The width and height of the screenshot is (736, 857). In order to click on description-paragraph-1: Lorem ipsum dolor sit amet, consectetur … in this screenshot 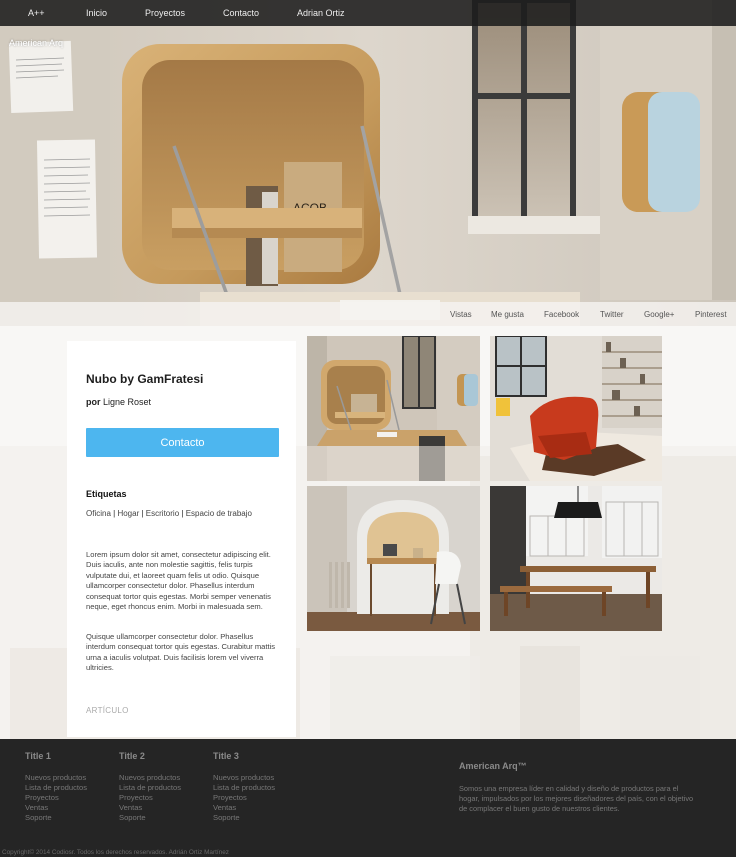, I will do `click(178, 581)`.